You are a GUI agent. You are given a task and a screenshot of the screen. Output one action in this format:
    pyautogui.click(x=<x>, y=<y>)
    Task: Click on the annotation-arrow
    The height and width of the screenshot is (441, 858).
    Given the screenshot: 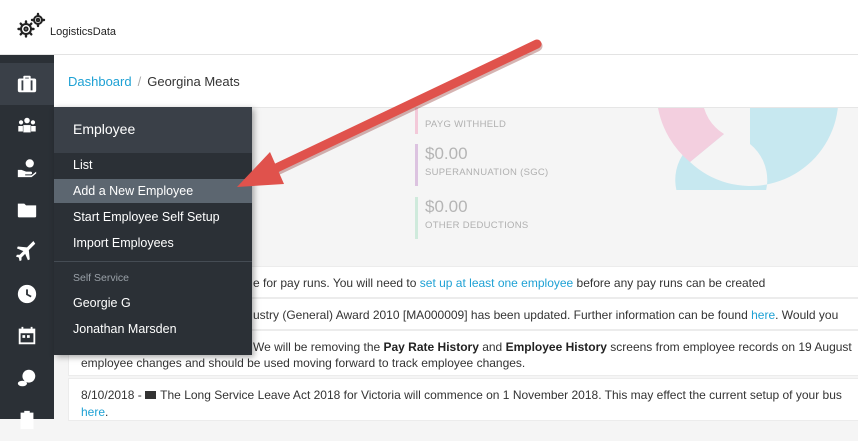 What is the action you would take?
    pyautogui.click(x=390, y=113)
    